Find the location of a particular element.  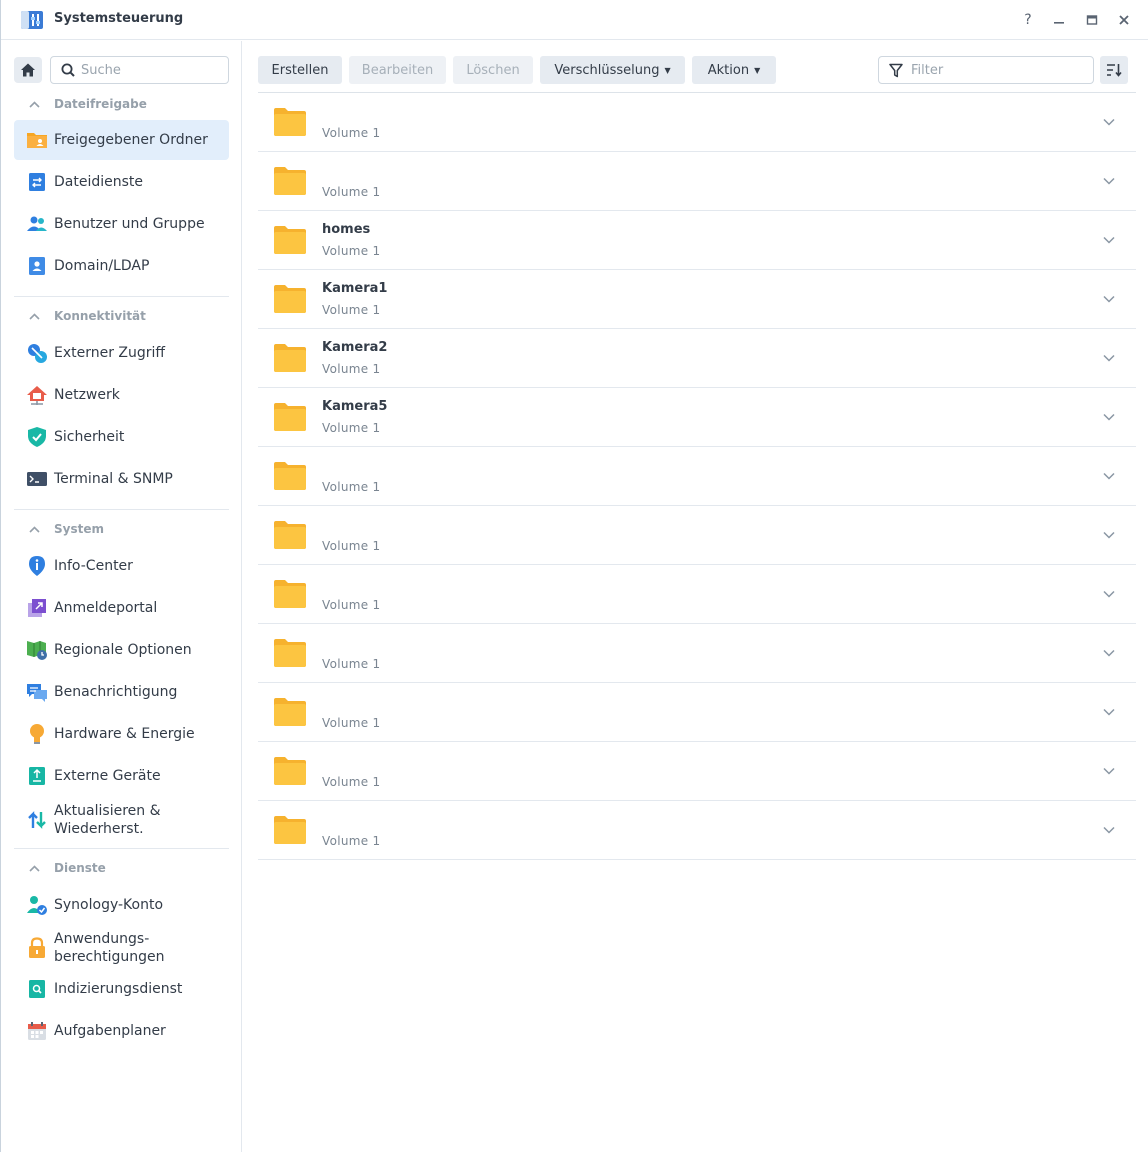

sidebar-item-label: Info-Center is located at coordinates (93, 566).